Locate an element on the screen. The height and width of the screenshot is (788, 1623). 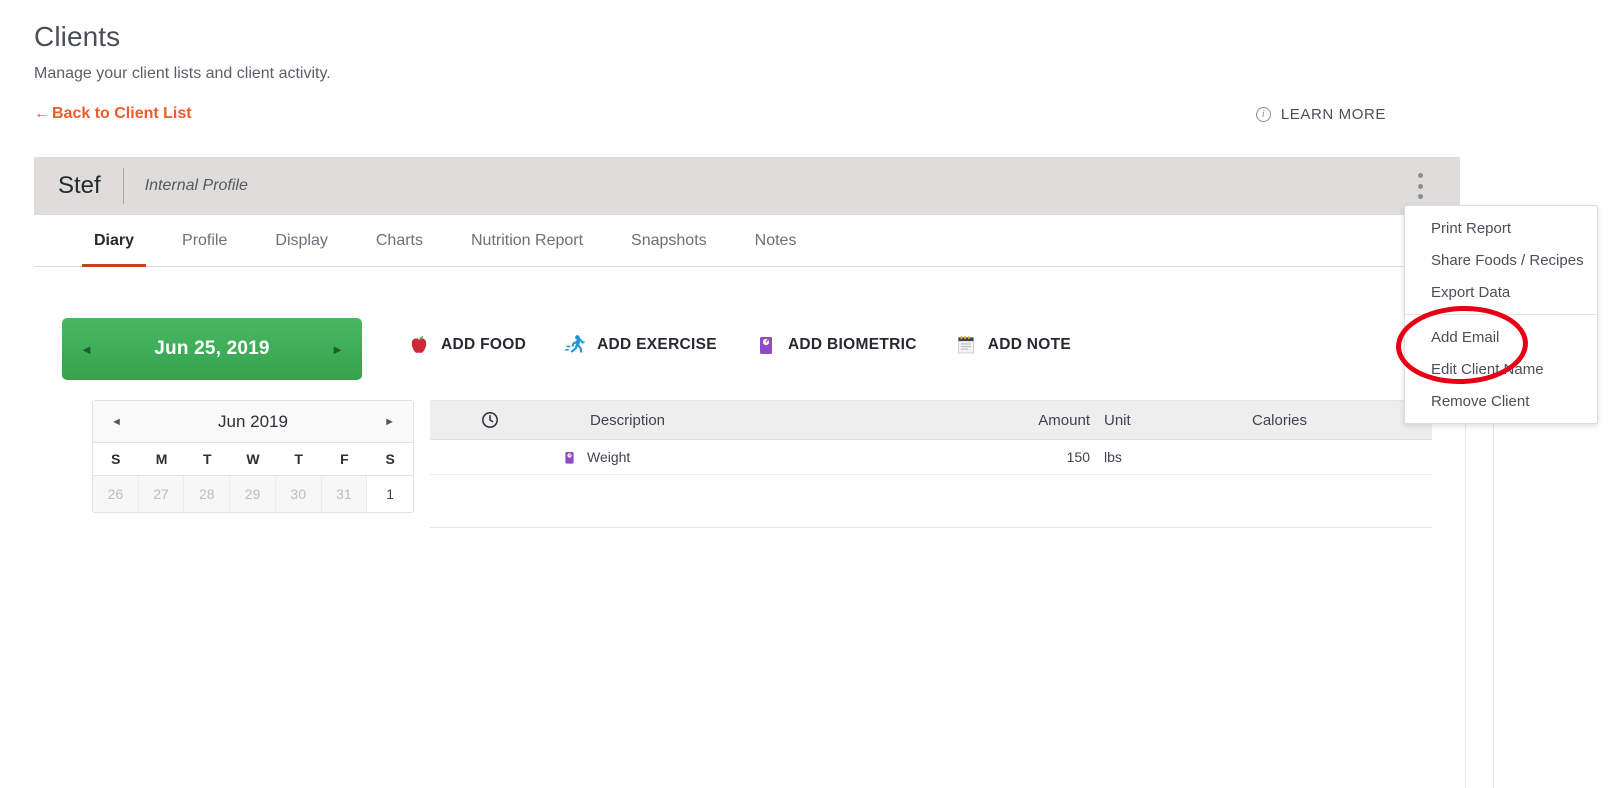
tab-label: Charts is located at coordinates (399, 240).